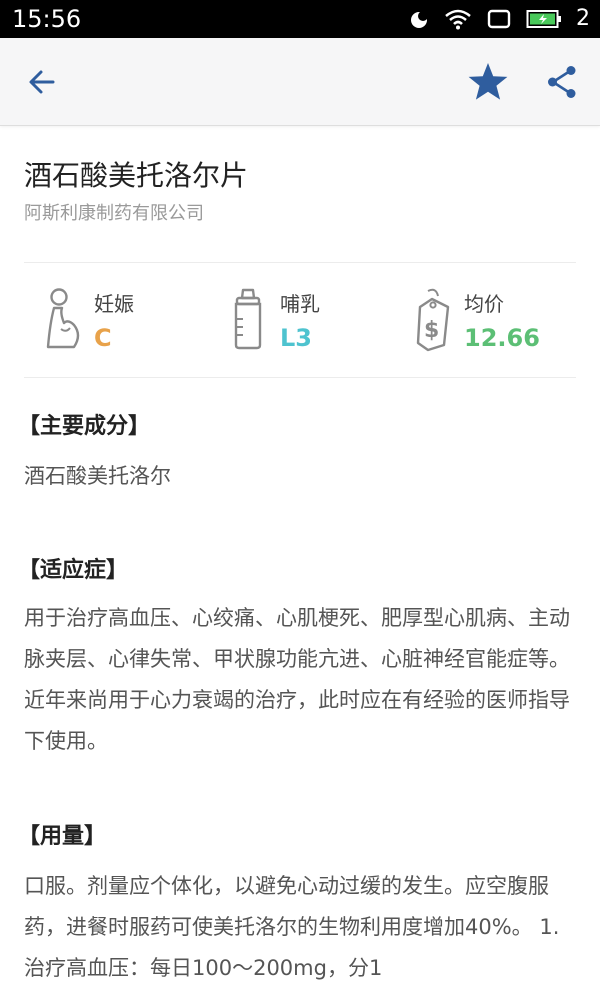  I want to click on price-tag-icon: $, so click(434, 322).